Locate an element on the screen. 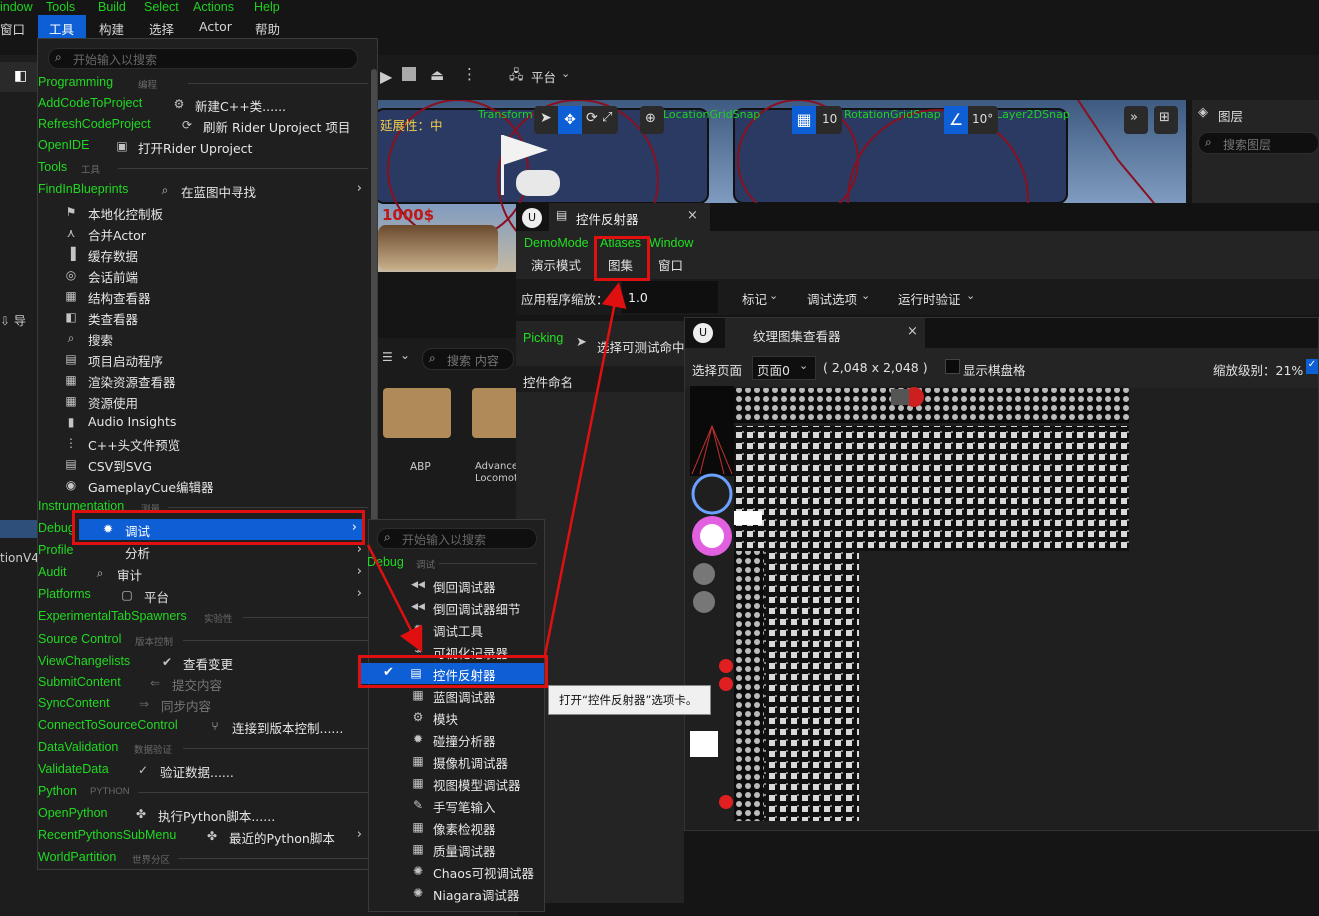 This screenshot has width=1319, height=916. menu-item-submit-content: SubmitContent ⇐ 提交内容 is located at coordinates (203, 683).